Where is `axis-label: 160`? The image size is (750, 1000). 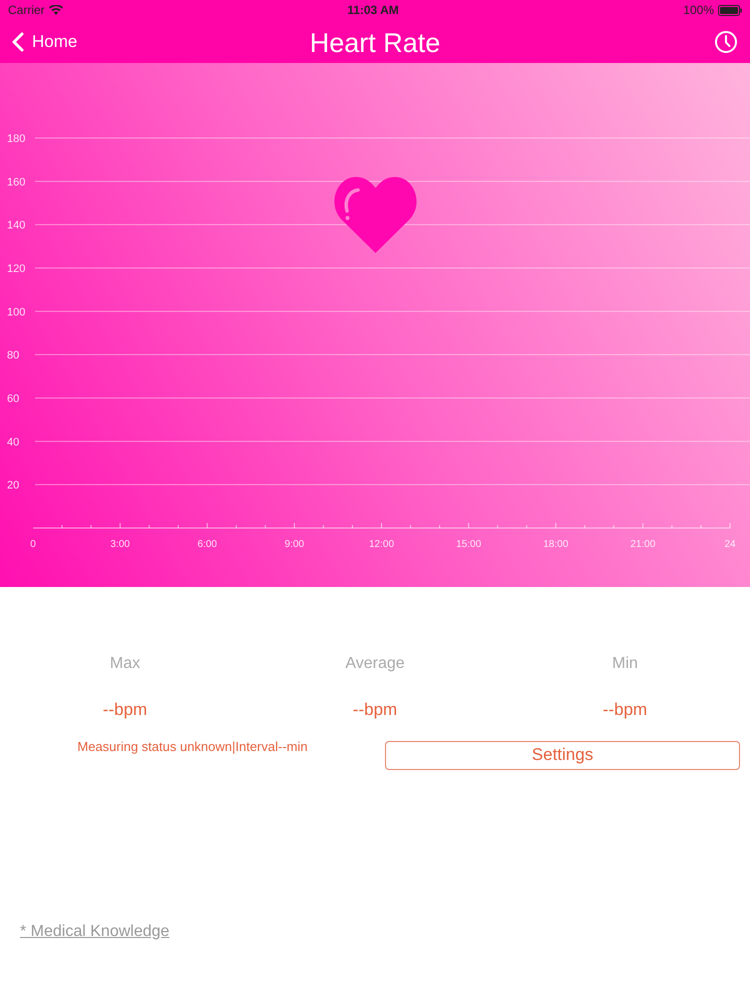 axis-label: 160 is located at coordinates (16, 182).